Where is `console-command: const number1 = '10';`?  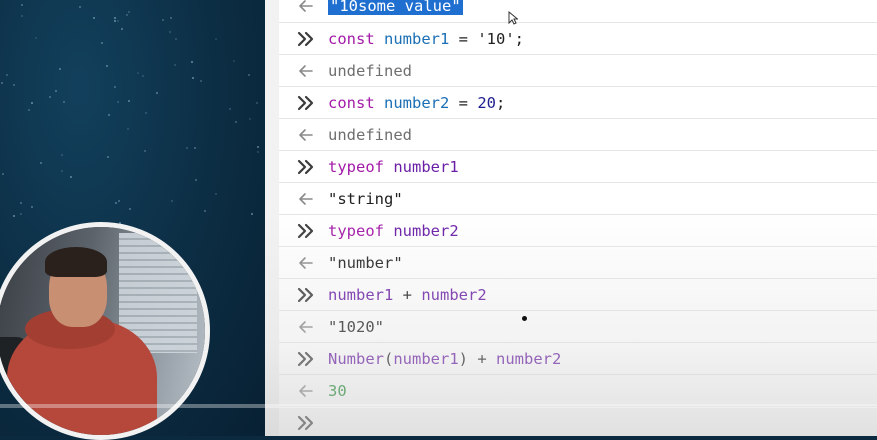 console-command: const number1 = '10'; is located at coordinates (426, 39).